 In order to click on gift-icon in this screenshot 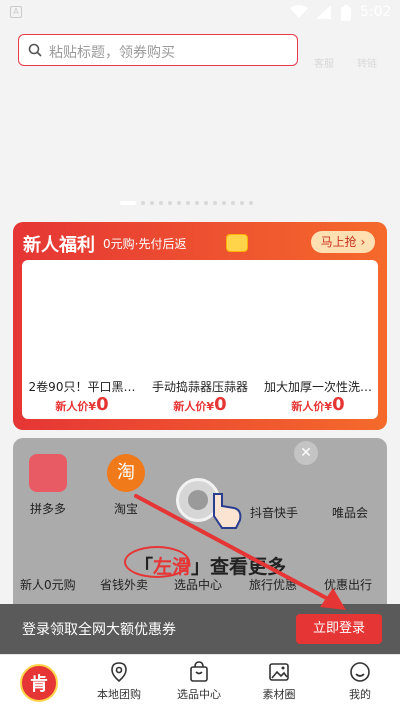, I will do `click(237, 243)`.